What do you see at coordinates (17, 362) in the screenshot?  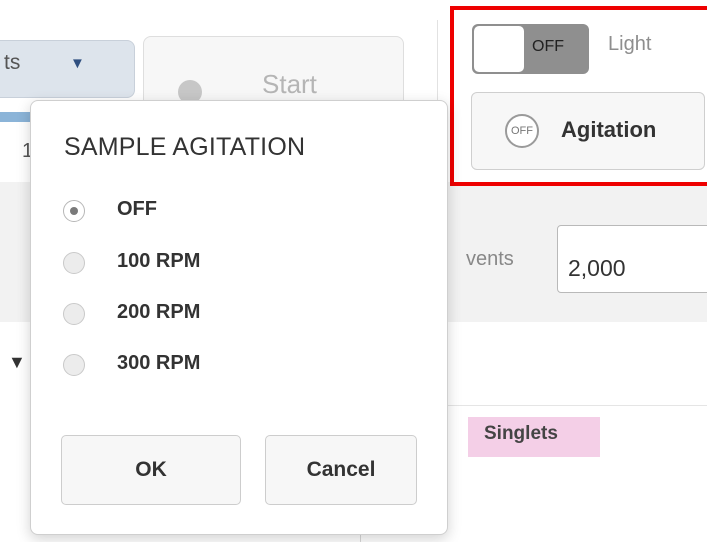 I see `caret-down-icon: ▼` at bounding box center [17, 362].